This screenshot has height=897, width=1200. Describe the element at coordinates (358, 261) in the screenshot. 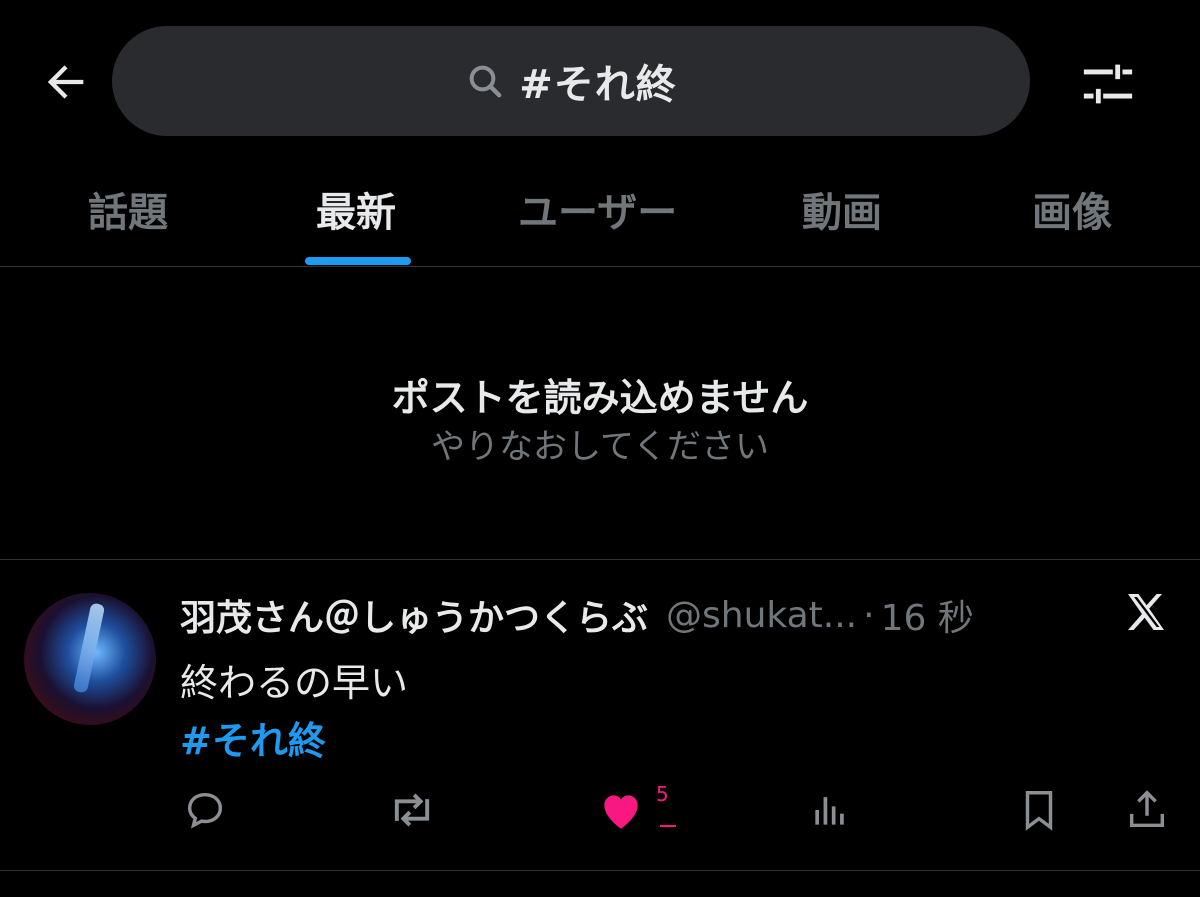

I see `active-tab-indicator` at that location.